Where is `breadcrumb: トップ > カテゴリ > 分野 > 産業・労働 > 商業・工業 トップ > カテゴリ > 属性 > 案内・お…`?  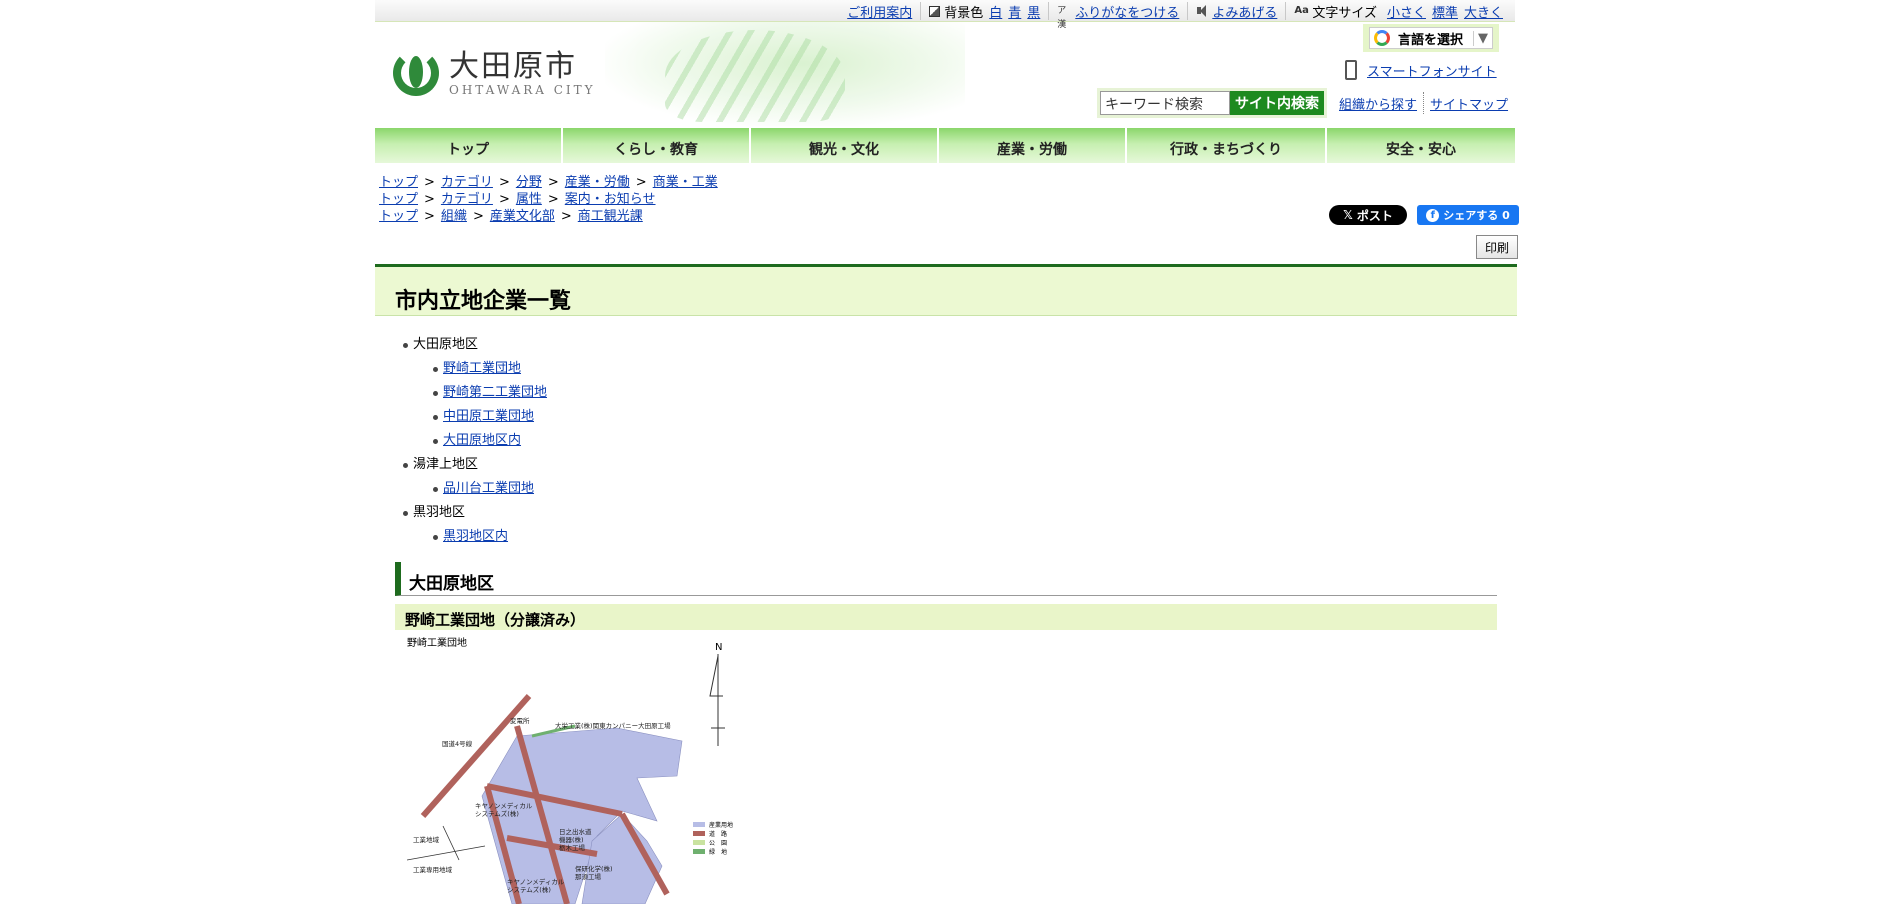
breadcrumb: トップ > カテゴリ > 分野 > 産業・労働 > 商業・工業 トップ > カテゴリ > 属性 > 案内・お… is located at coordinates (548, 199).